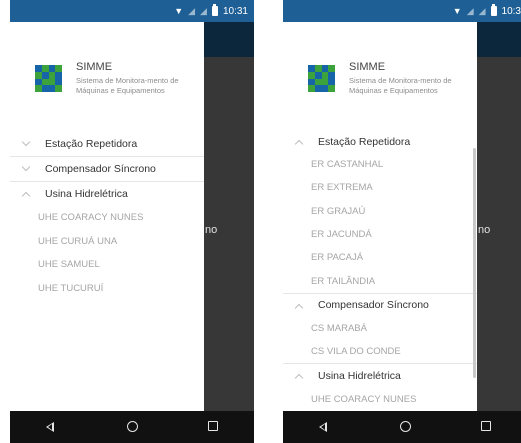 This screenshot has width=521, height=443. I want to click on menu-item: ER PACAJÁ, so click(380, 257).